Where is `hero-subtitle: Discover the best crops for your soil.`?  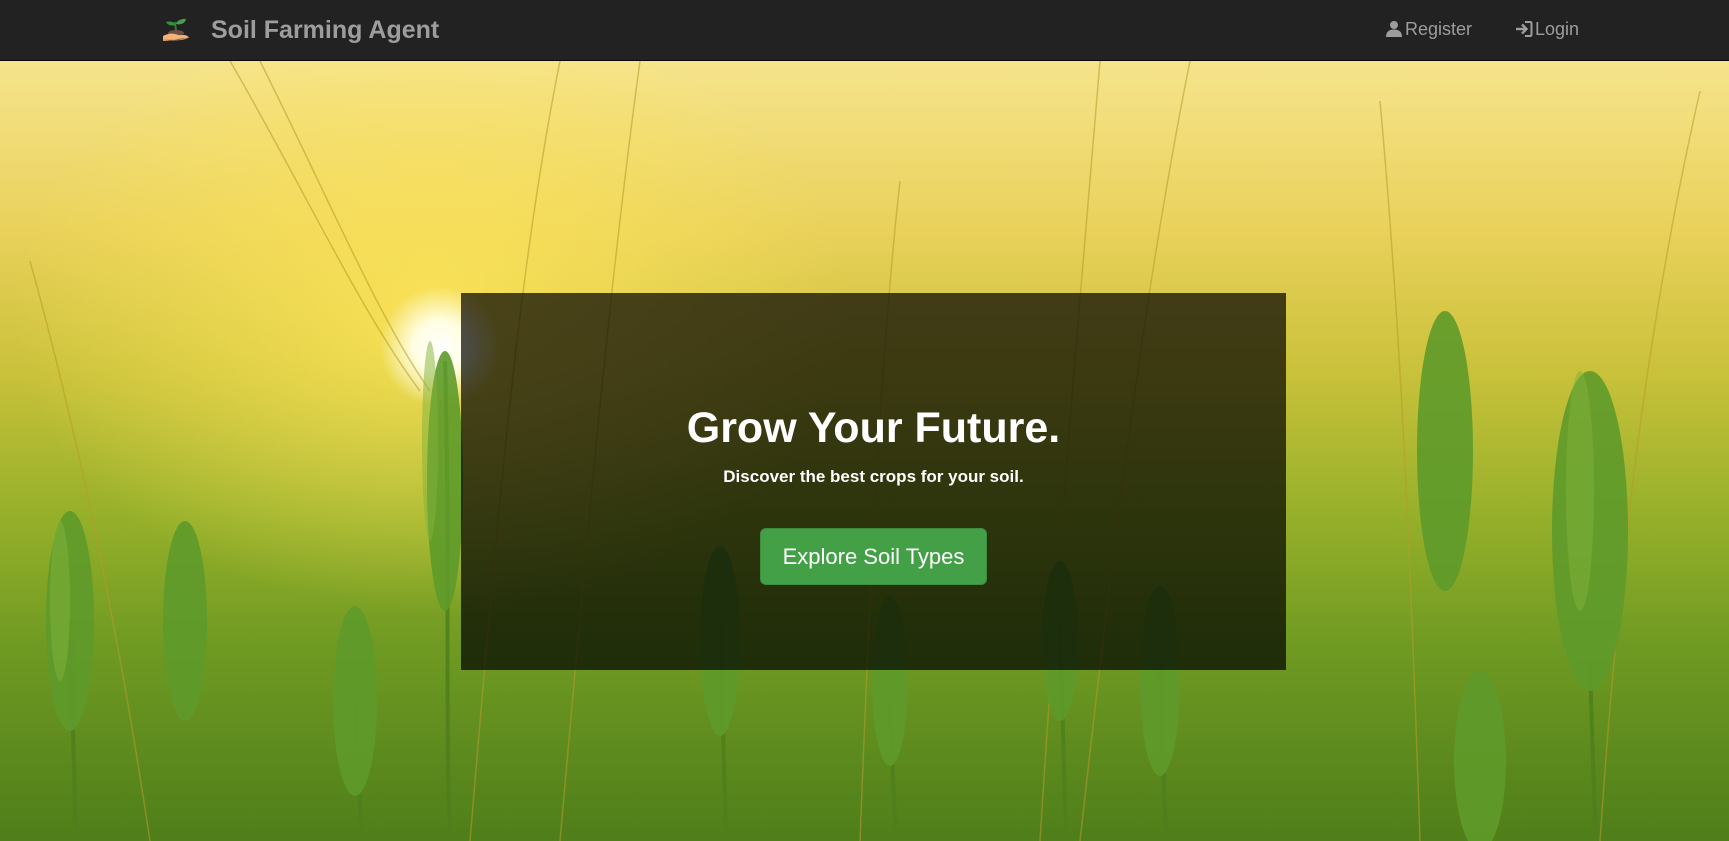
hero-subtitle: Discover the best crops for your soil. is located at coordinates (873, 476).